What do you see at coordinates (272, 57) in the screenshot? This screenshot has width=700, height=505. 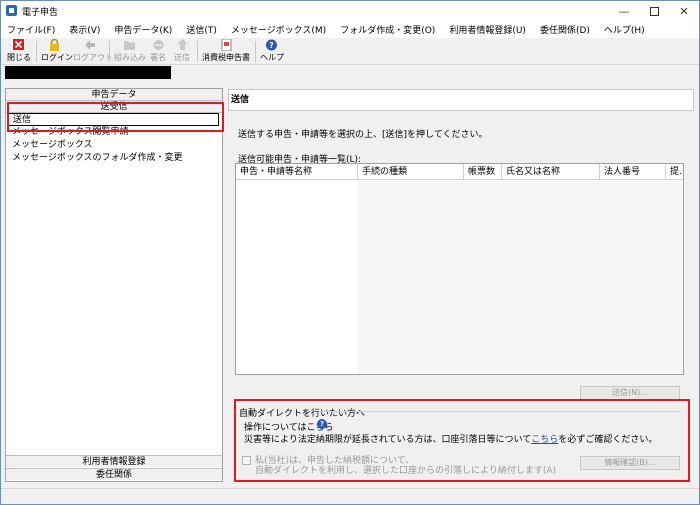 I see `help-label: ヘルプ` at bounding box center [272, 57].